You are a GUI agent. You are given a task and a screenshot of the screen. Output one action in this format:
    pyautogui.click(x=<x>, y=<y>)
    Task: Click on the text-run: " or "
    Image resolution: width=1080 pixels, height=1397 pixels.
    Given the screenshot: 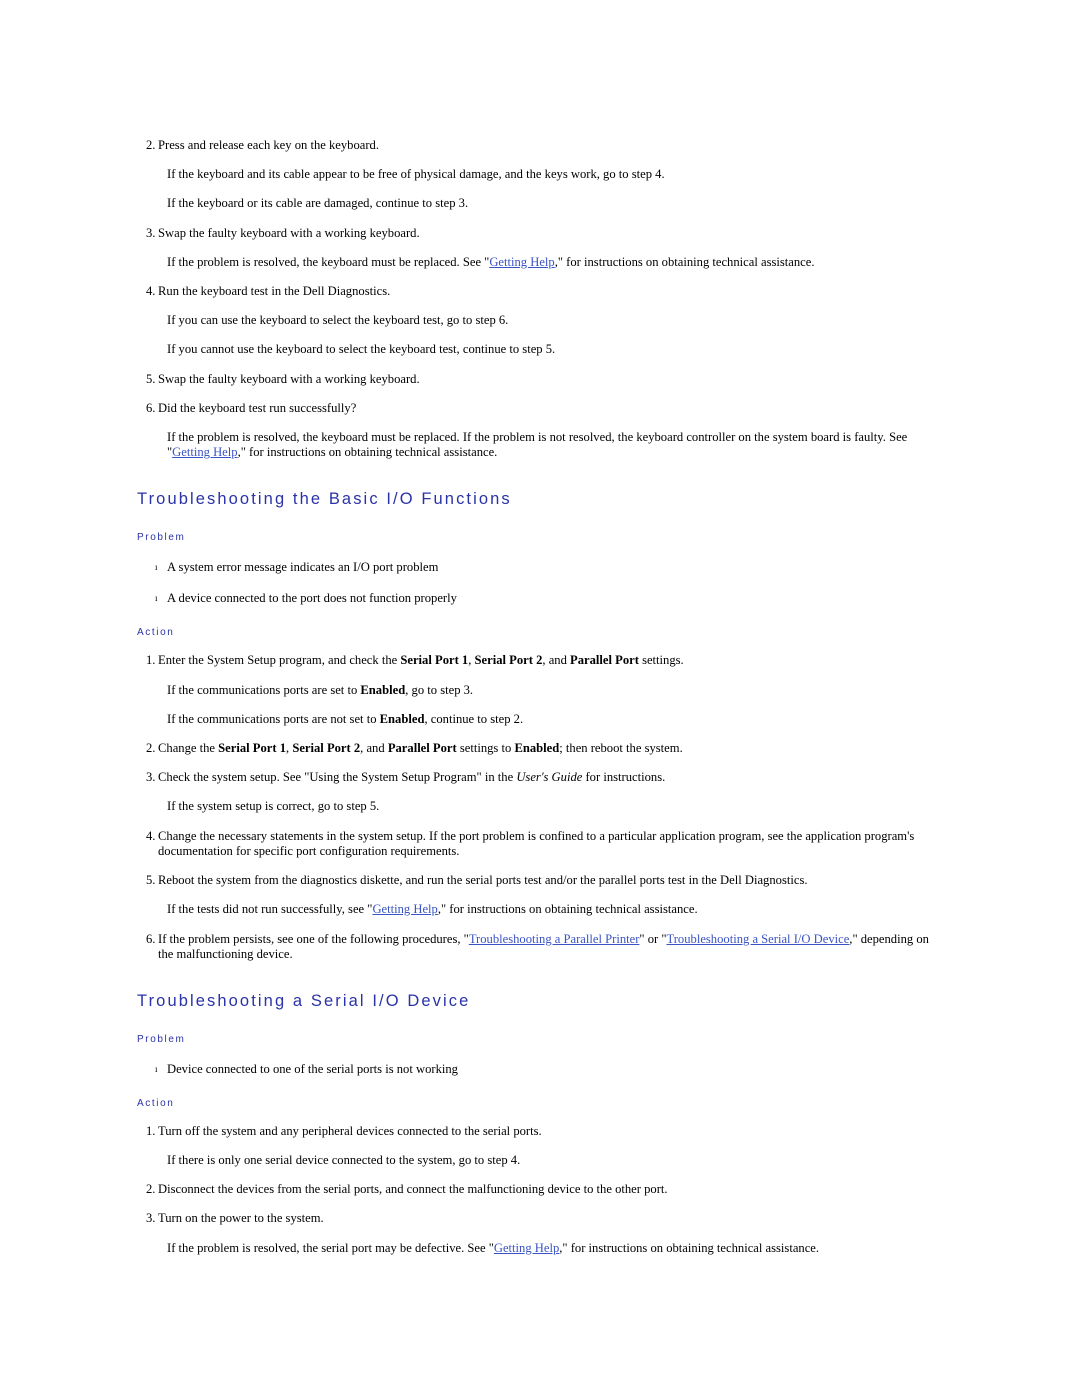 What is the action you would take?
    pyautogui.click(x=653, y=938)
    